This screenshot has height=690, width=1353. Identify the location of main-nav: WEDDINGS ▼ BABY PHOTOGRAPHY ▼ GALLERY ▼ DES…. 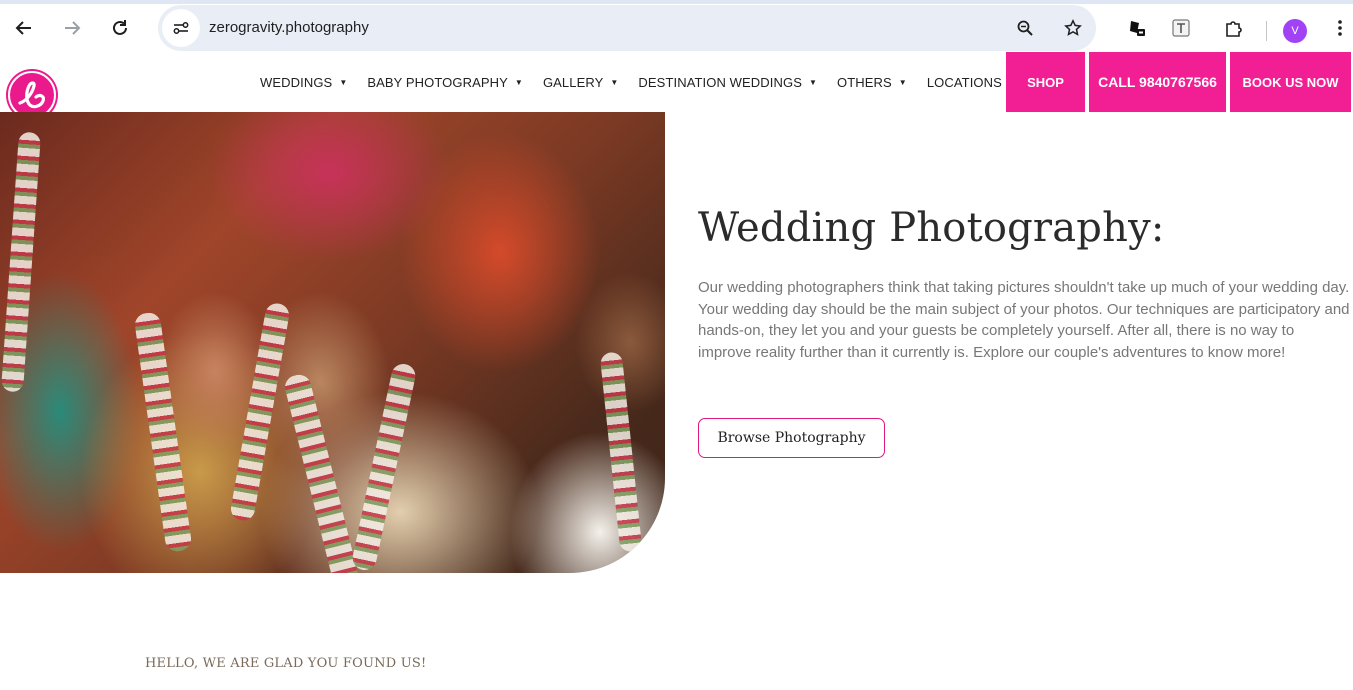
(638, 82).